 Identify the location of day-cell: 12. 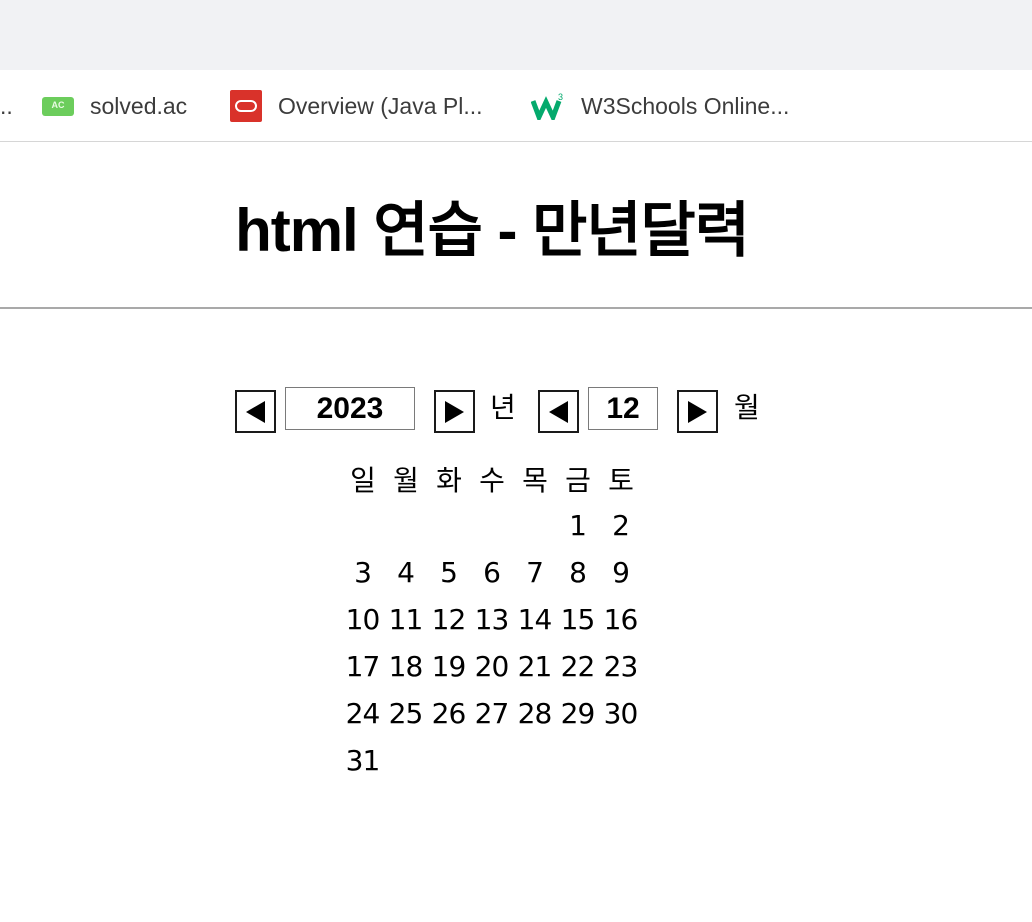
(449, 619).